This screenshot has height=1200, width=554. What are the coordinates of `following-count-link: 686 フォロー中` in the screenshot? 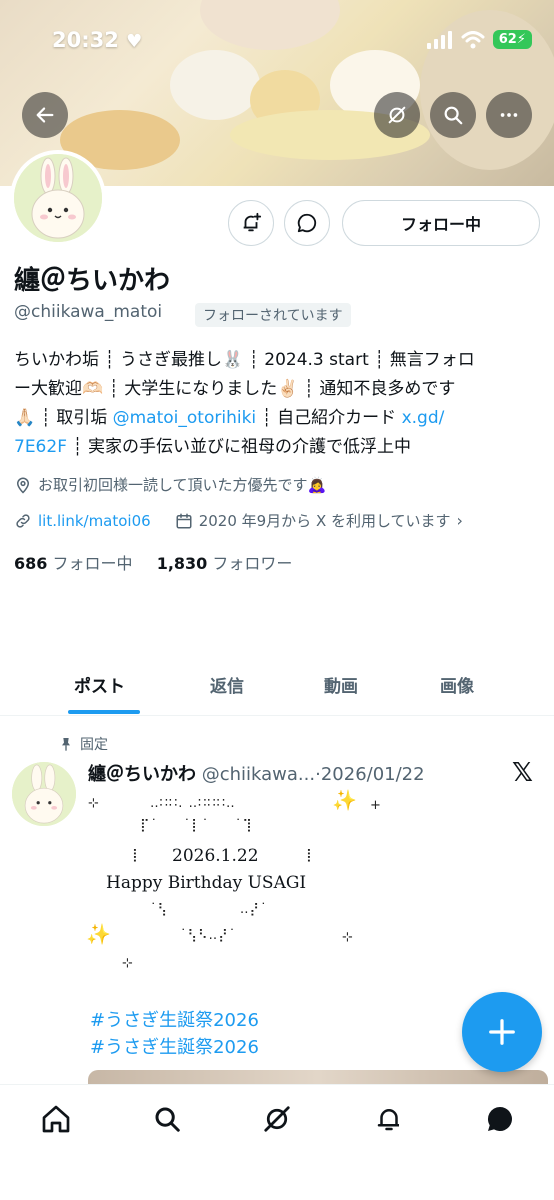 It's located at (76, 563).